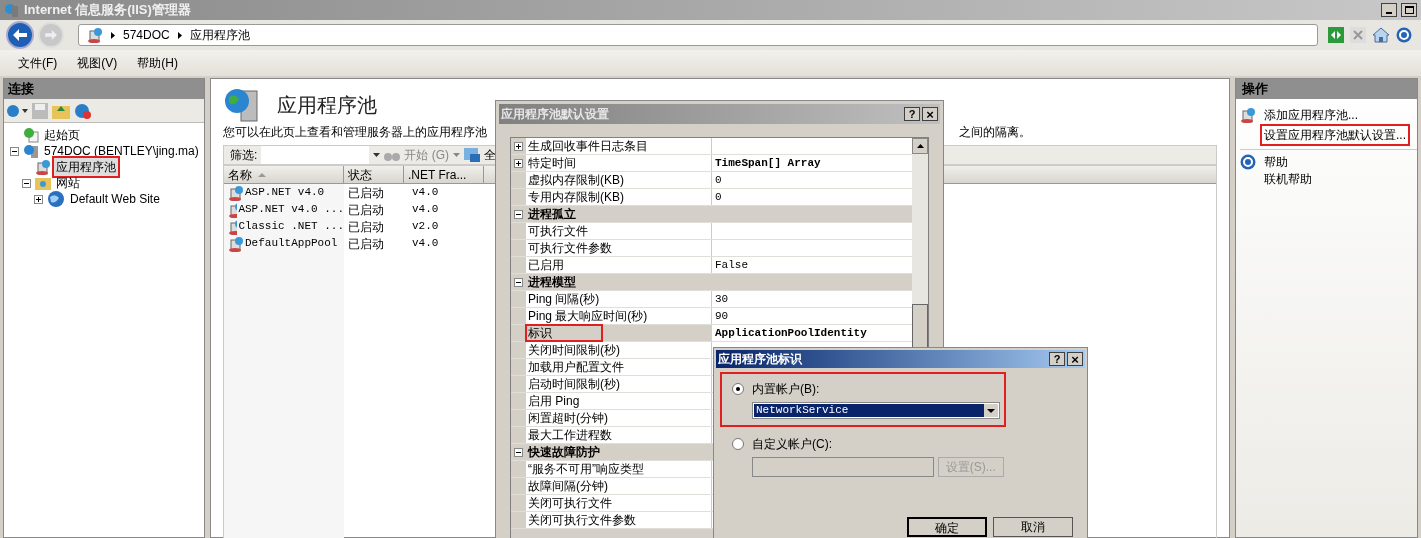 The height and width of the screenshot is (538, 1421). What do you see at coordinates (564, 452) in the screenshot?
I see `category-label: 快速故障防护` at bounding box center [564, 452].